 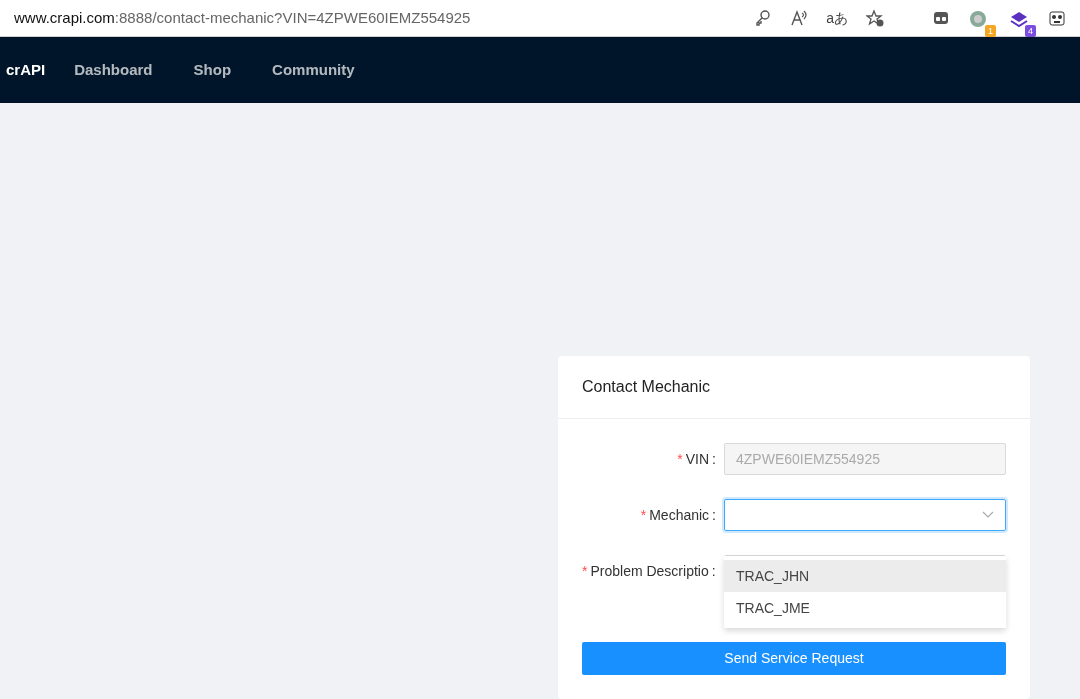 I want to click on nav-link: Dashboard, so click(x=113, y=70).